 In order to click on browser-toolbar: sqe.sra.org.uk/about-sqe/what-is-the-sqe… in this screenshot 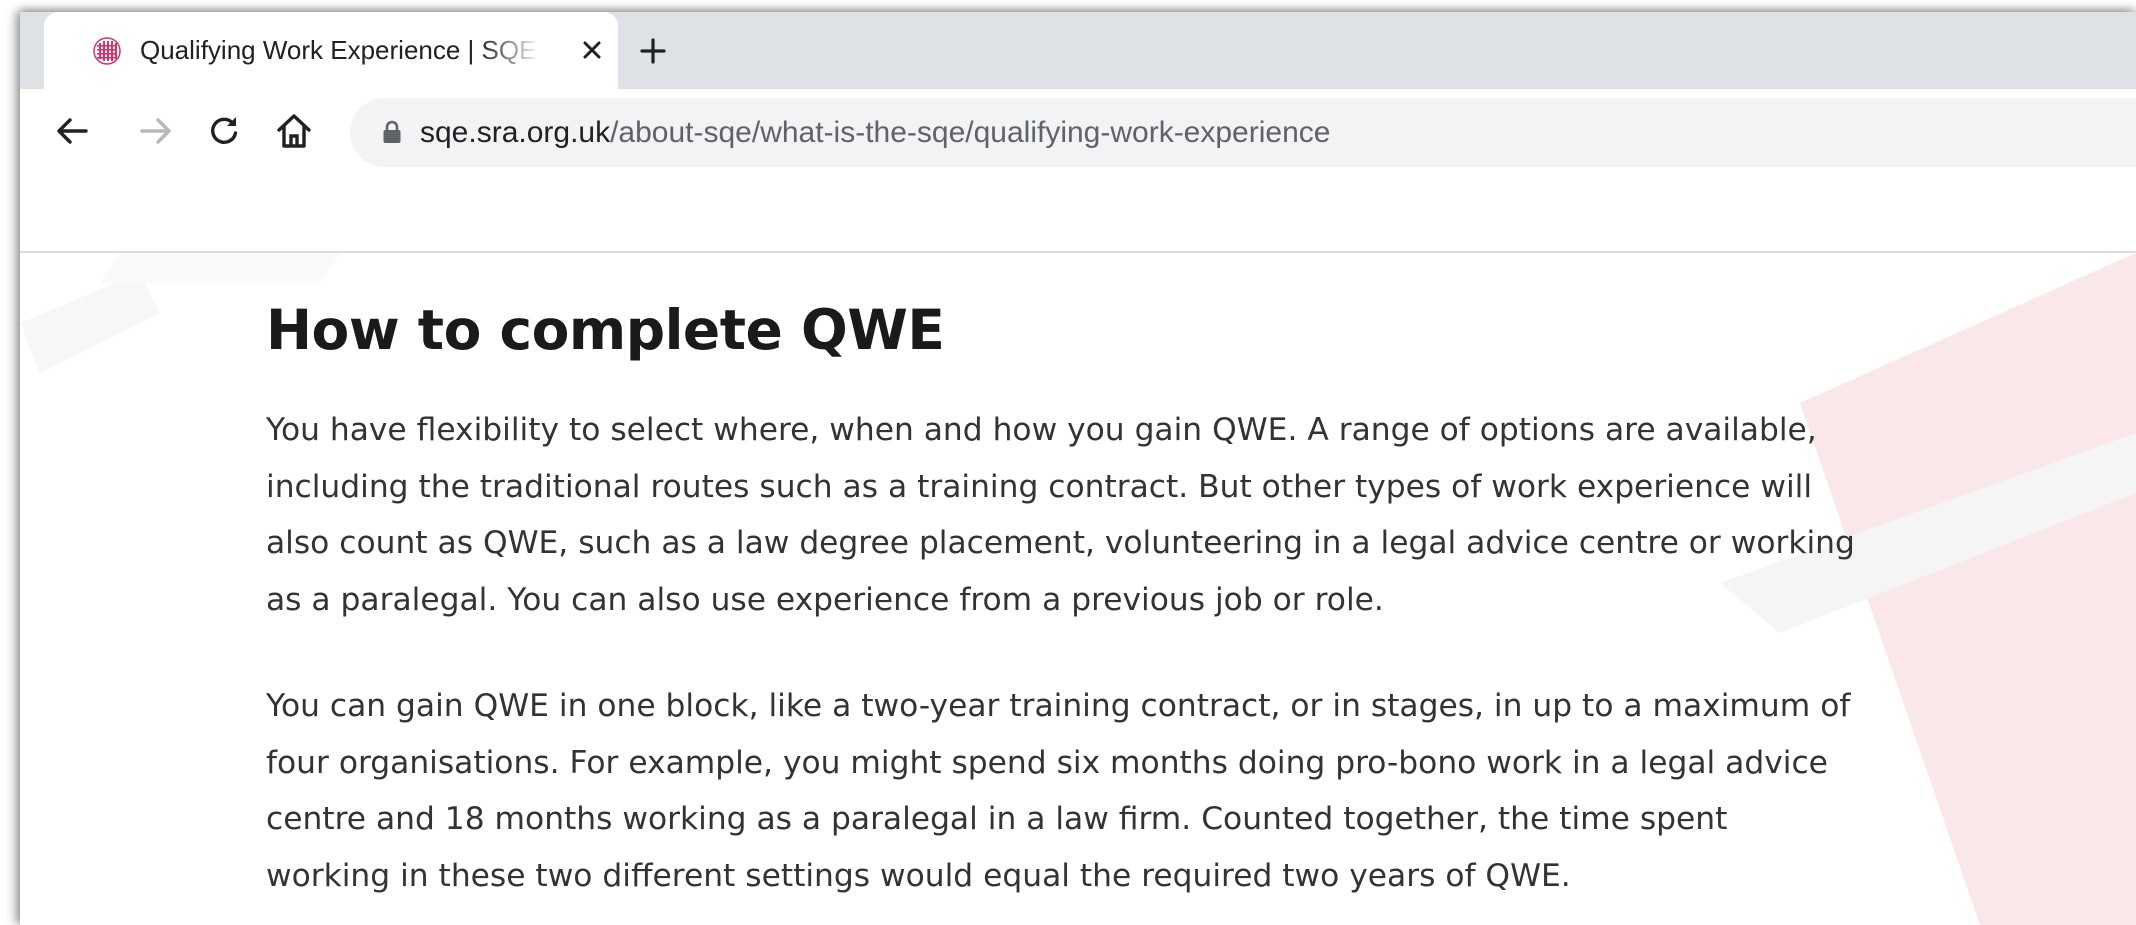, I will do `click(1078, 133)`.